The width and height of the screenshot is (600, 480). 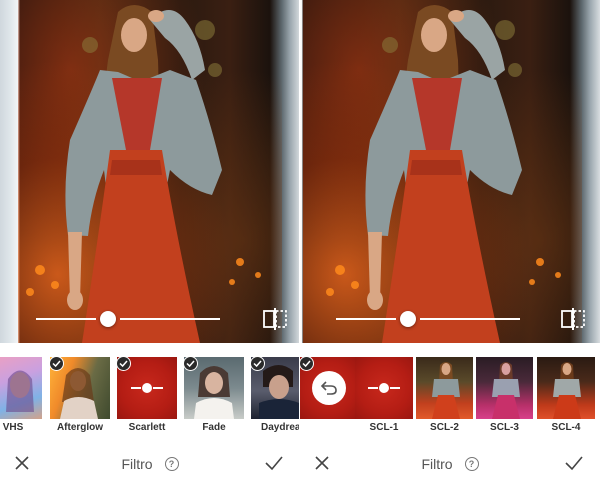 I want to click on filter-label-afterglow: Afterglow, so click(x=80, y=427).